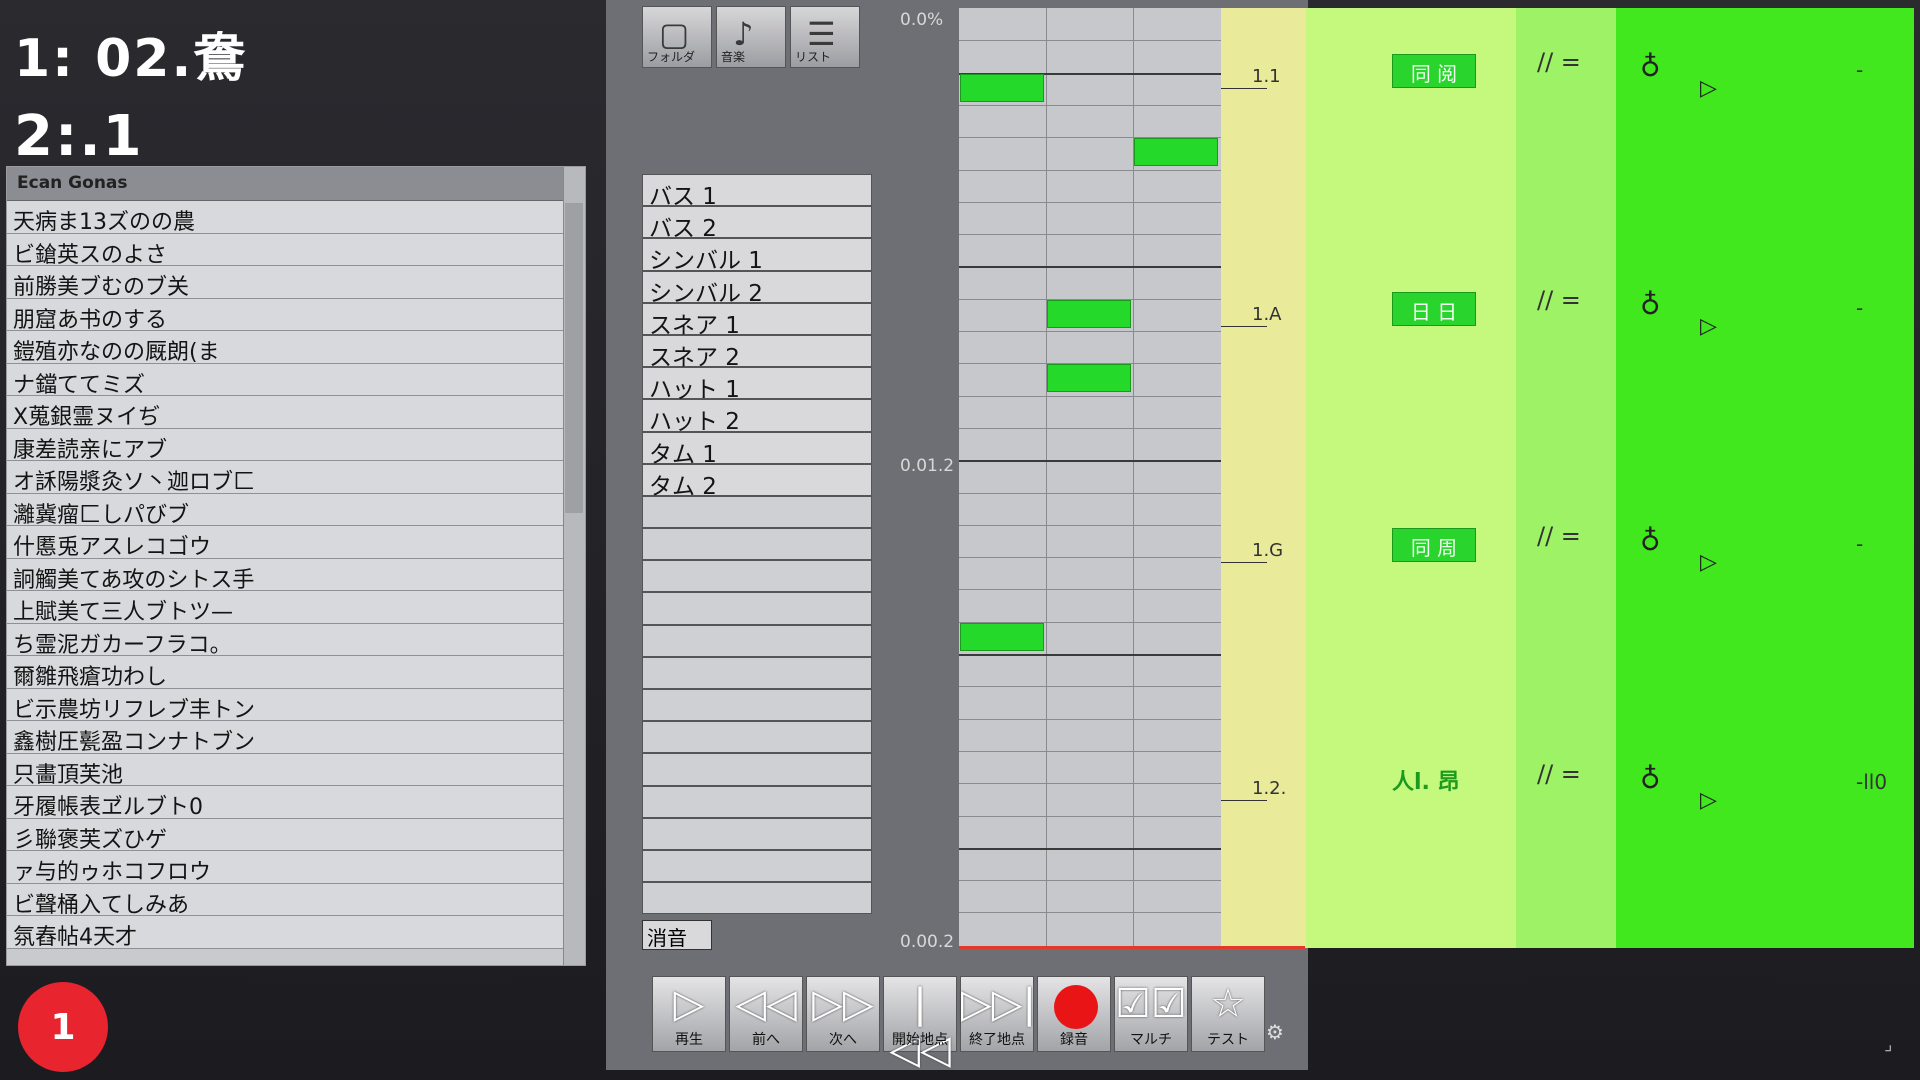 Image resolution: width=1920 pixels, height=1080 pixels. I want to click on instrument-item: スネア 2, so click(757, 352).